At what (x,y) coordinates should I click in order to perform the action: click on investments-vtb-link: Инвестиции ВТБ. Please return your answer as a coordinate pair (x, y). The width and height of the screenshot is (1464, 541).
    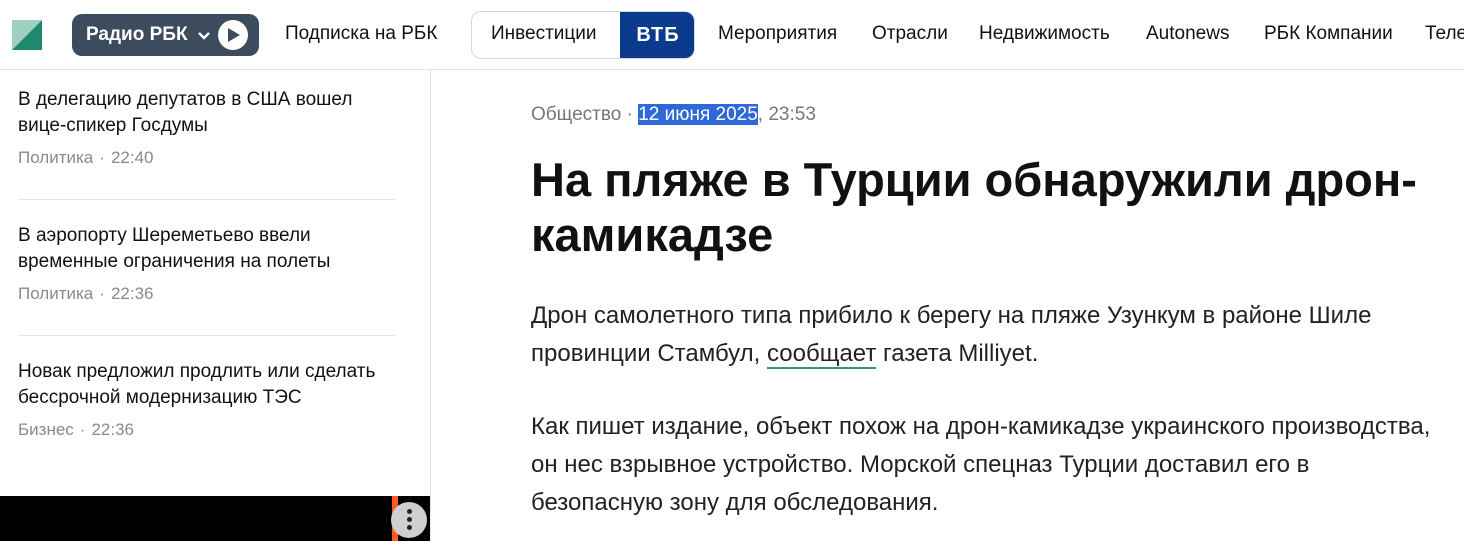
    Looking at the image, I should click on (583, 35).